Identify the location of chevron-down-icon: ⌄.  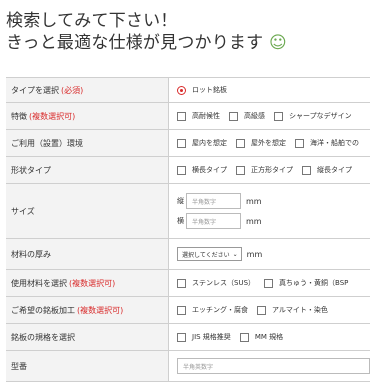
(235, 254).